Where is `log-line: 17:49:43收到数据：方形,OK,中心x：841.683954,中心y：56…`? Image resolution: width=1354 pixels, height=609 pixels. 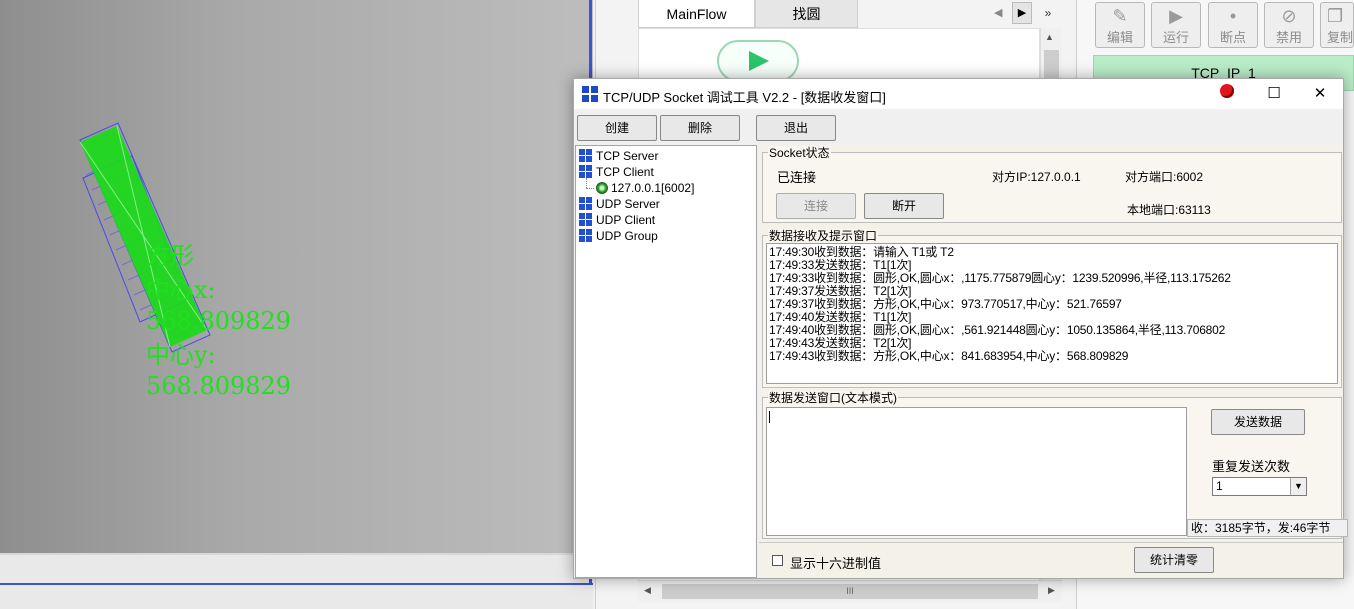
log-line: 17:49:43收到数据：方形,OK,中心x：841.683954,中心y：56… is located at coordinates (949, 356).